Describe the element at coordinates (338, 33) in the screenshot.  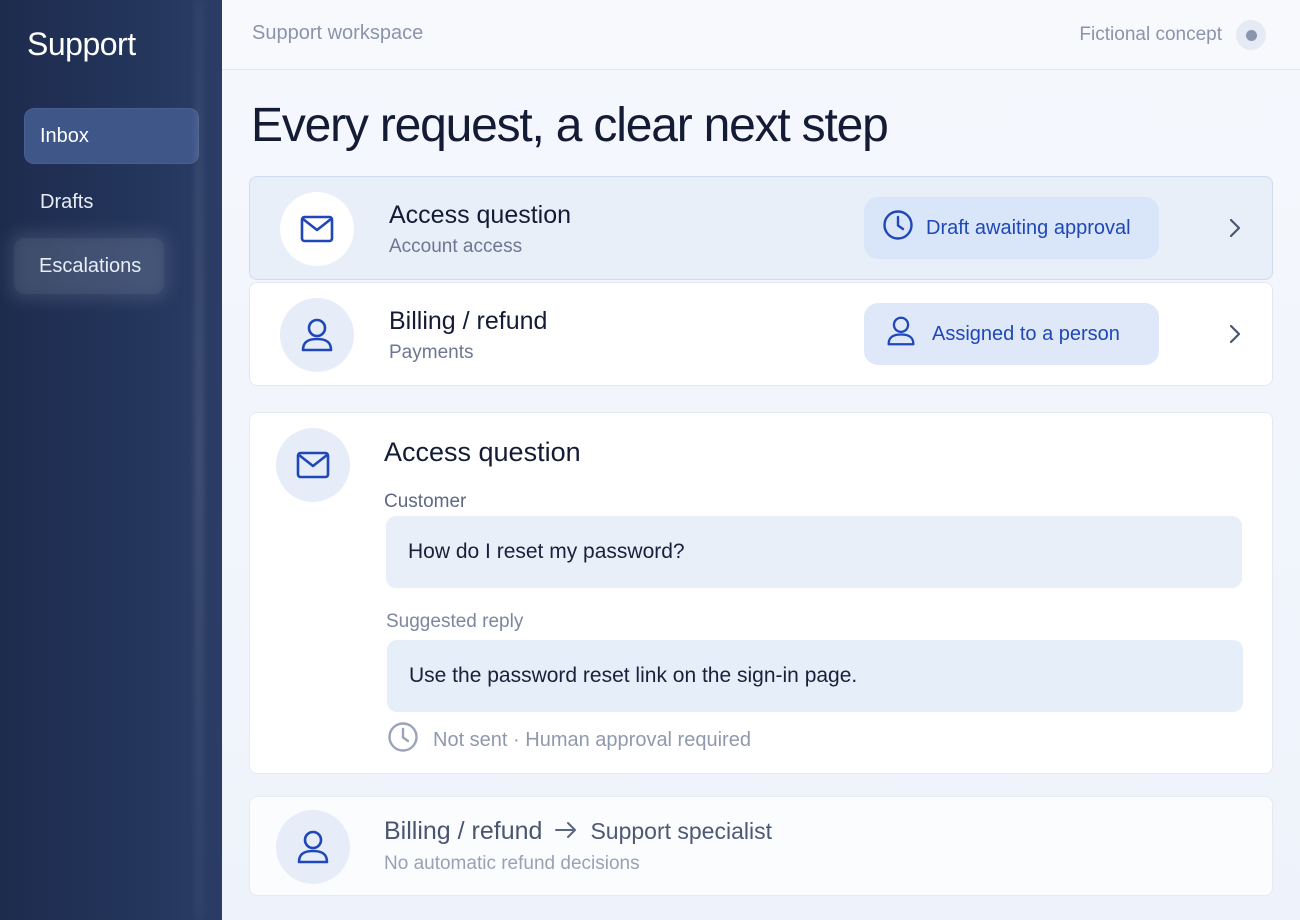
I see `workspace-label: Support workspace` at that location.